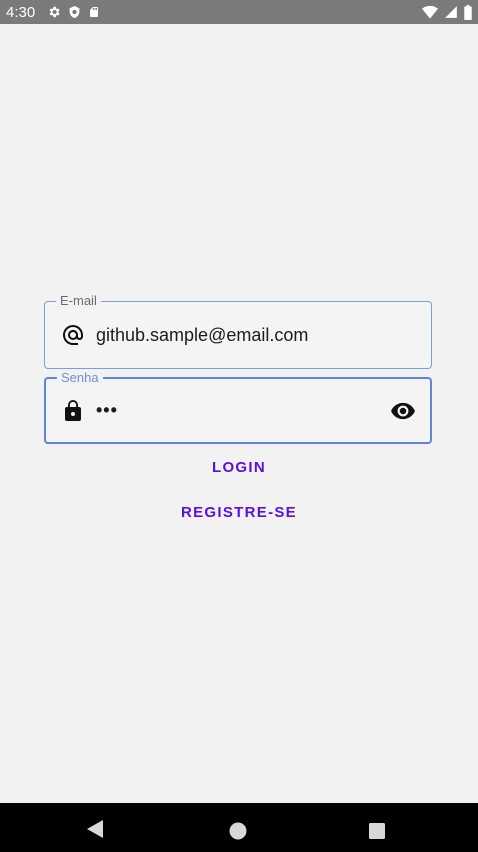 Image resolution: width=478 pixels, height=852 pixels. Describe the element at coordinates (21, 12) in the screenshot. I see `status-time: 4:30` at that location.